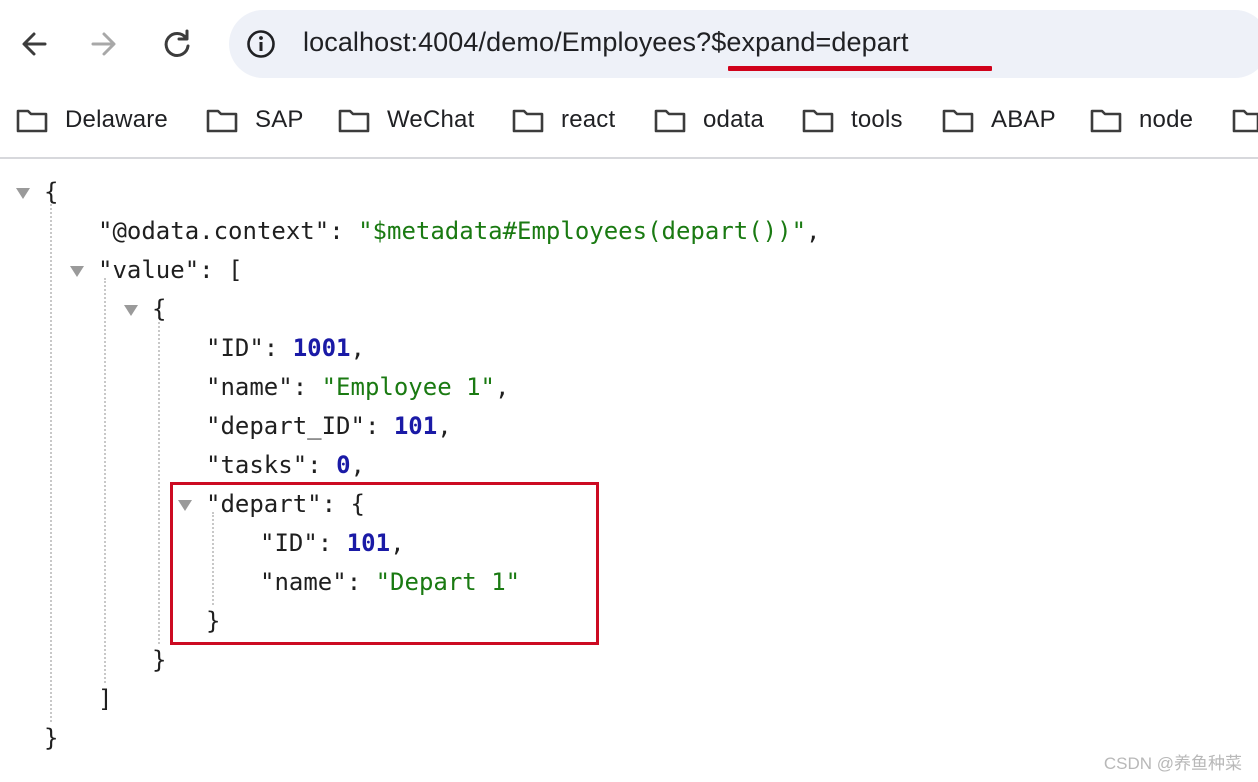  I want to click on collapse-toggle-root, so click(23, 193).